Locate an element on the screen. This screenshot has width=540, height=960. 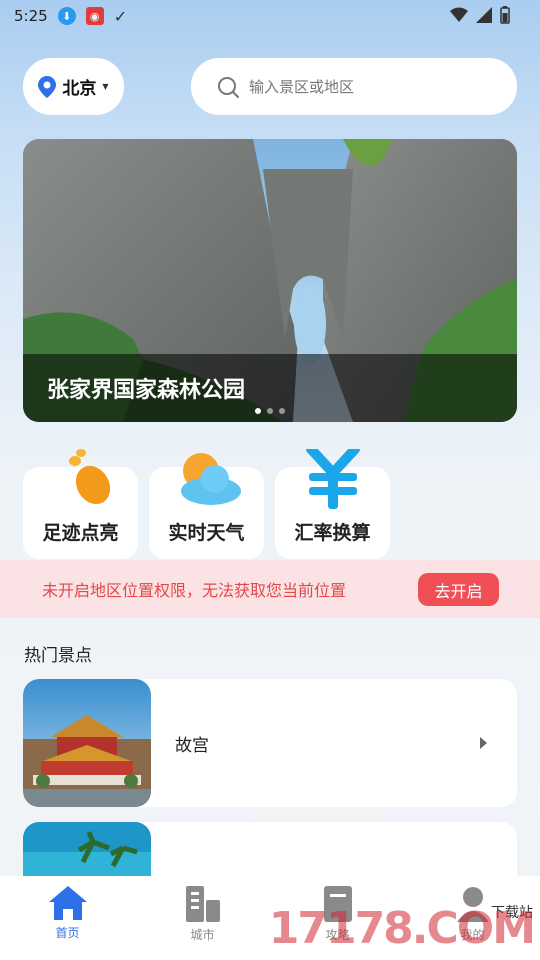
spot-card: 故宫 is located at coordinates (270, 743).